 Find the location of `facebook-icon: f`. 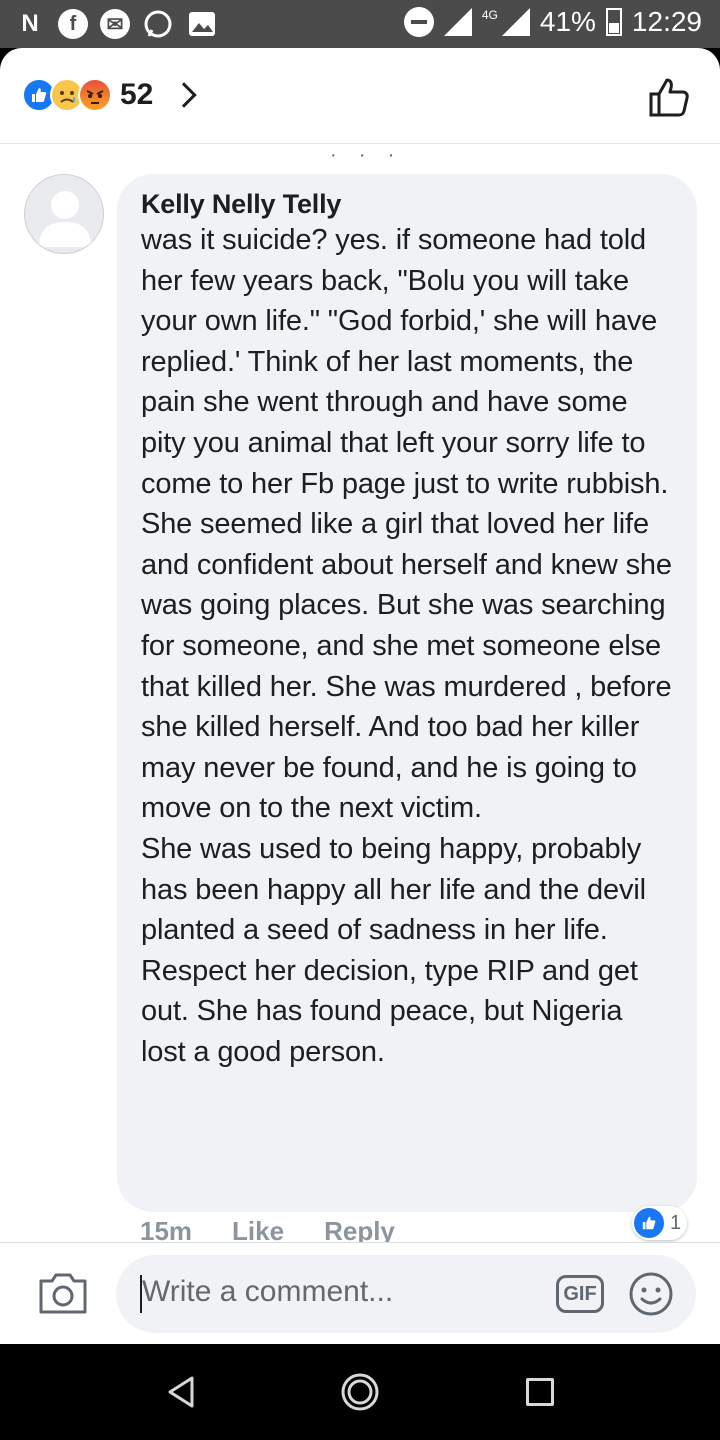

facebook-icon: f is located at coordinates (73, 24).